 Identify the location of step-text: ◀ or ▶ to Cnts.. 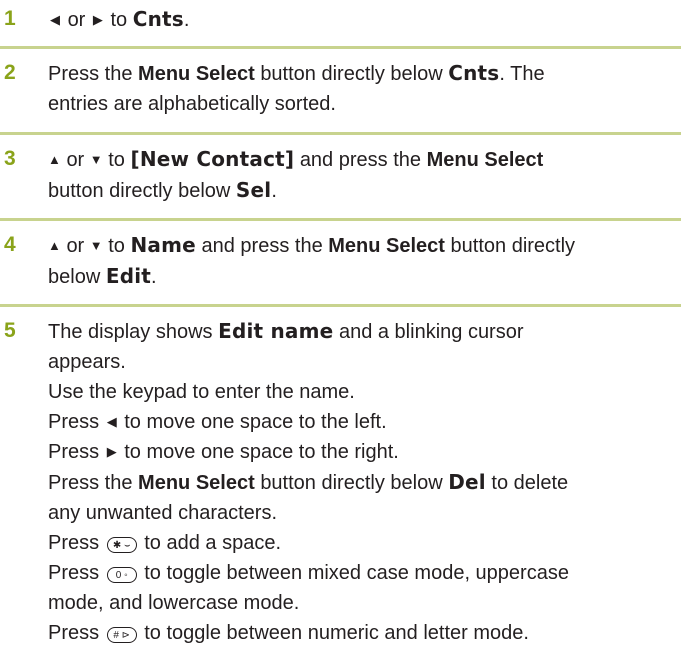
(363, 19).